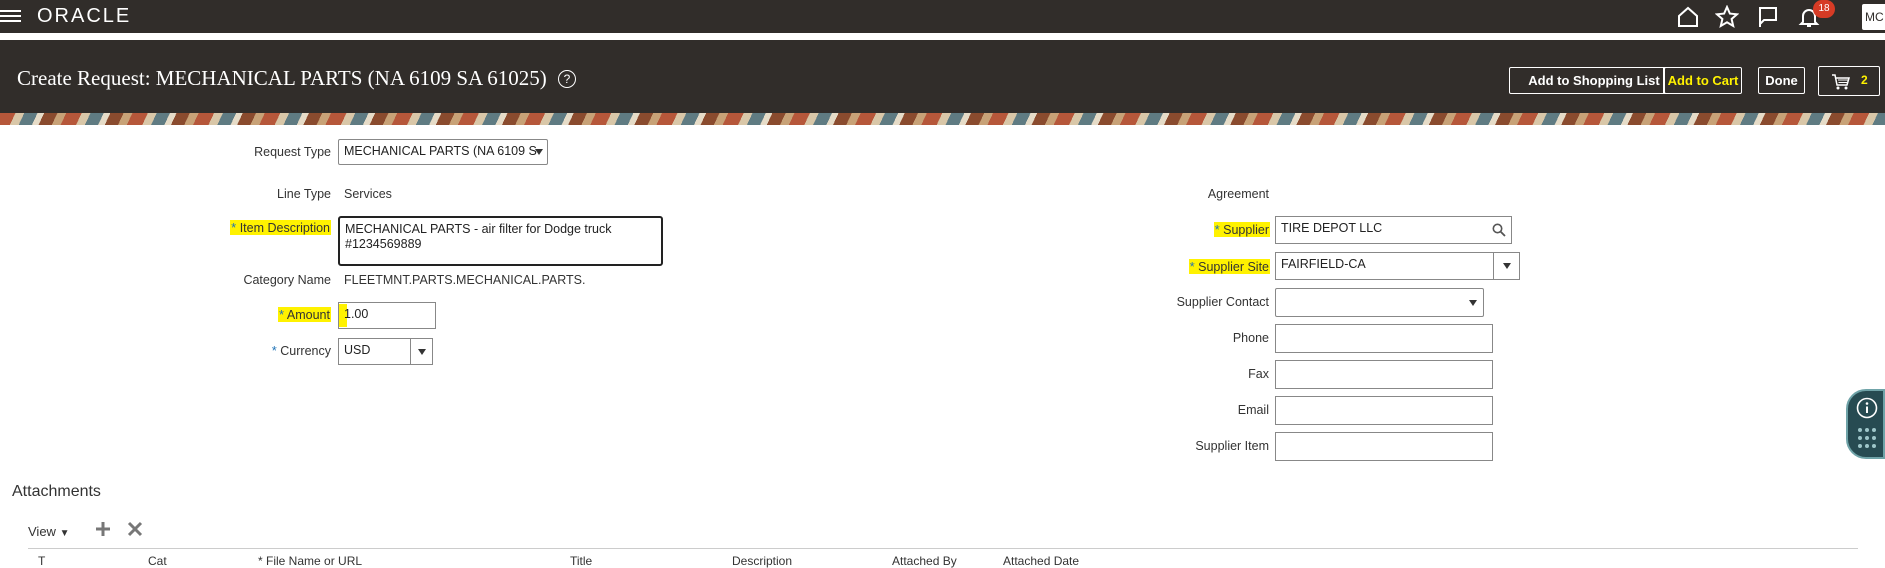  Describe the element at coordinates (567, 79) in the screenshot. I see `help-icon: ?` at that location.